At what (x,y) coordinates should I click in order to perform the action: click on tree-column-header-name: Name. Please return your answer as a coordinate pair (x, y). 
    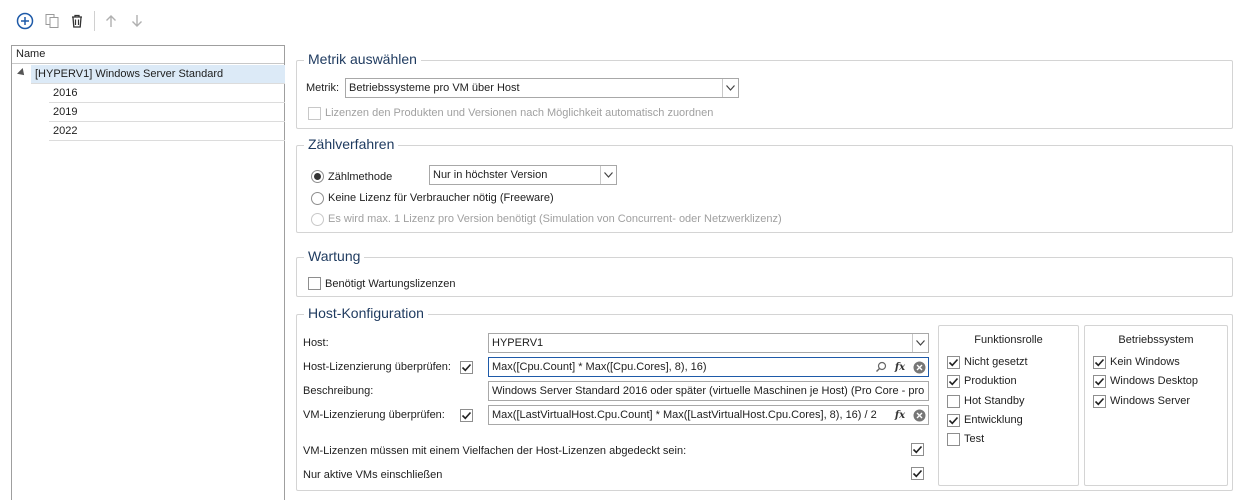
    Looking at the image, I should click on (148, 55).